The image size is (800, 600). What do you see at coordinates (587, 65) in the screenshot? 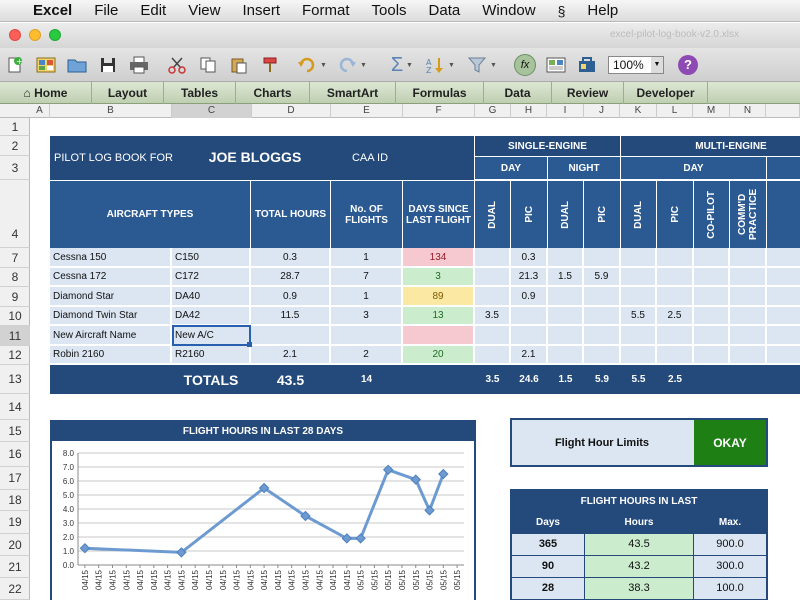
I see `toolbox-icon` at bounding box center [587, 65].